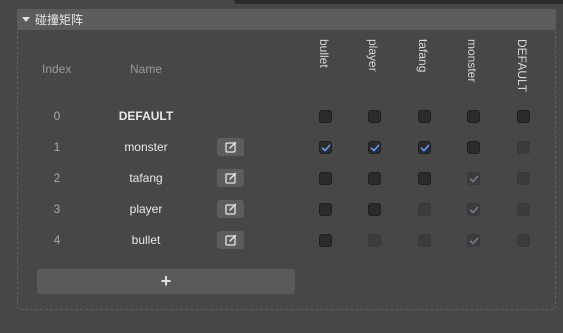  What do you see at coordinates (423, 56) in the screenshot?
I see `column-label-tafang: tafang` at bounding box center [423, 56].